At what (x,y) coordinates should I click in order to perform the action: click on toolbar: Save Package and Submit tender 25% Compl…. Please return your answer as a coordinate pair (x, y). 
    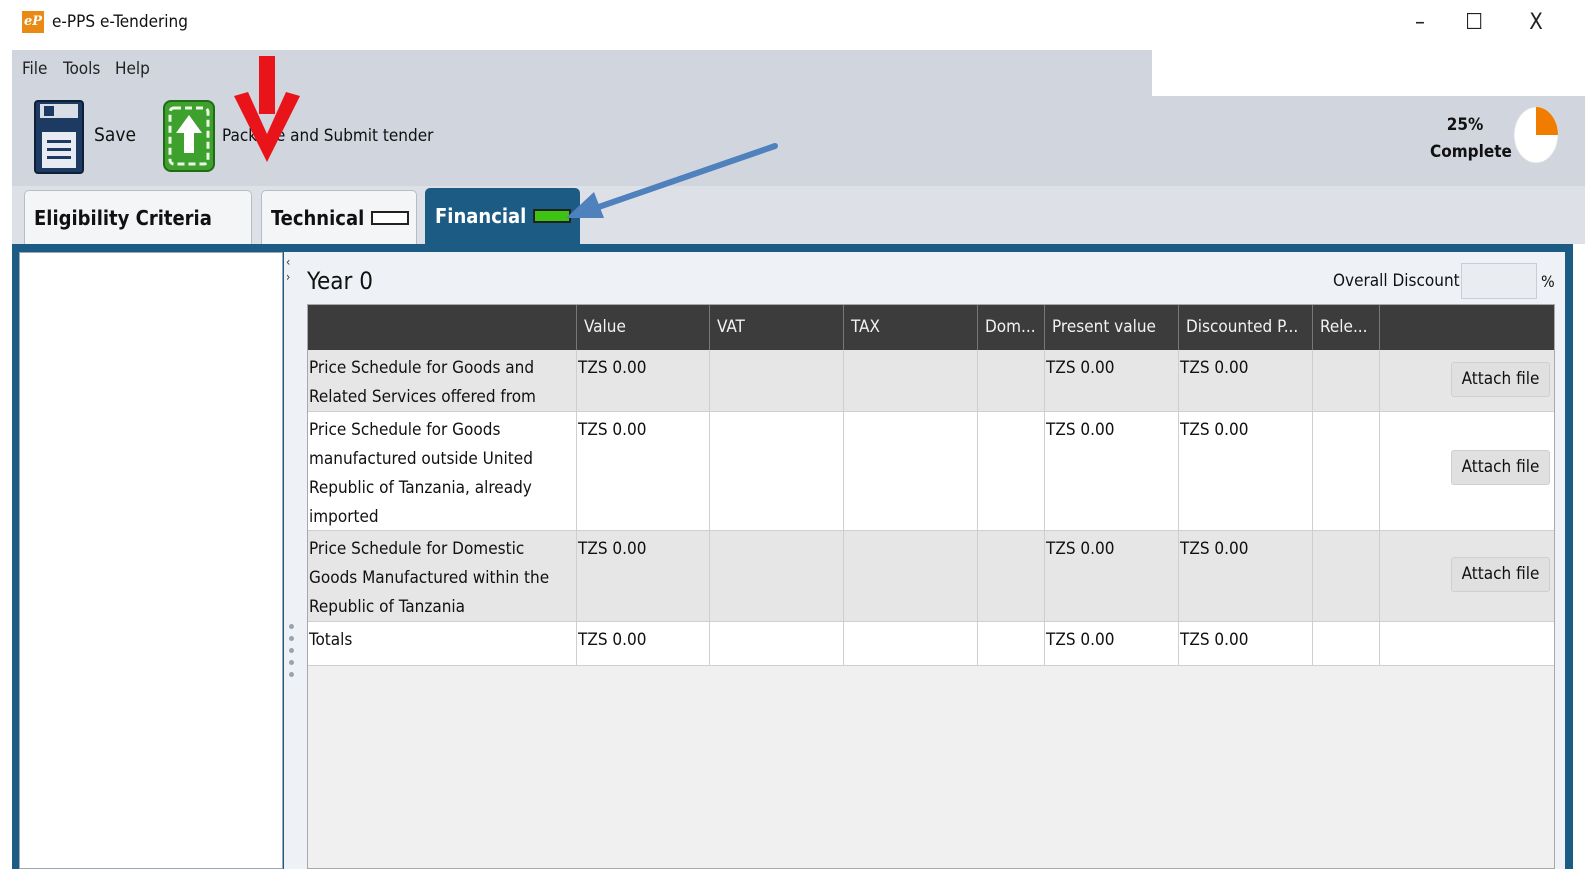
    Looking at the image, I should click on (798, 141).